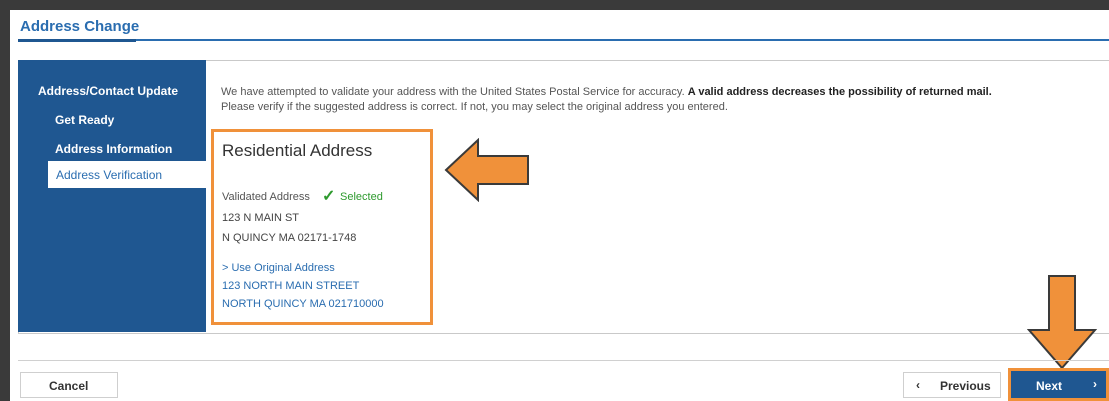 The width and height of the screenshot is (1109, 401). What do you see at coordinates (113, 149) in the screenshot?
I see `sidebar-item-address-information: Address Information` at bounding box center [113, 149].